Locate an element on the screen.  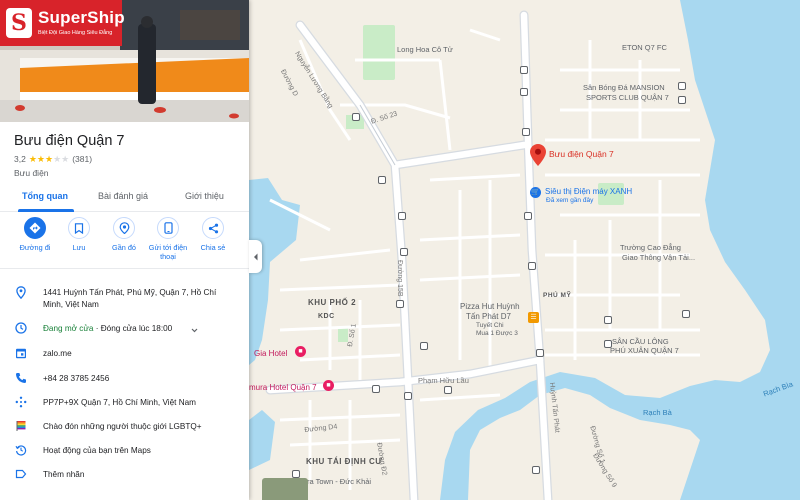
collapse-panel-button is located at coordinates (255, 256).